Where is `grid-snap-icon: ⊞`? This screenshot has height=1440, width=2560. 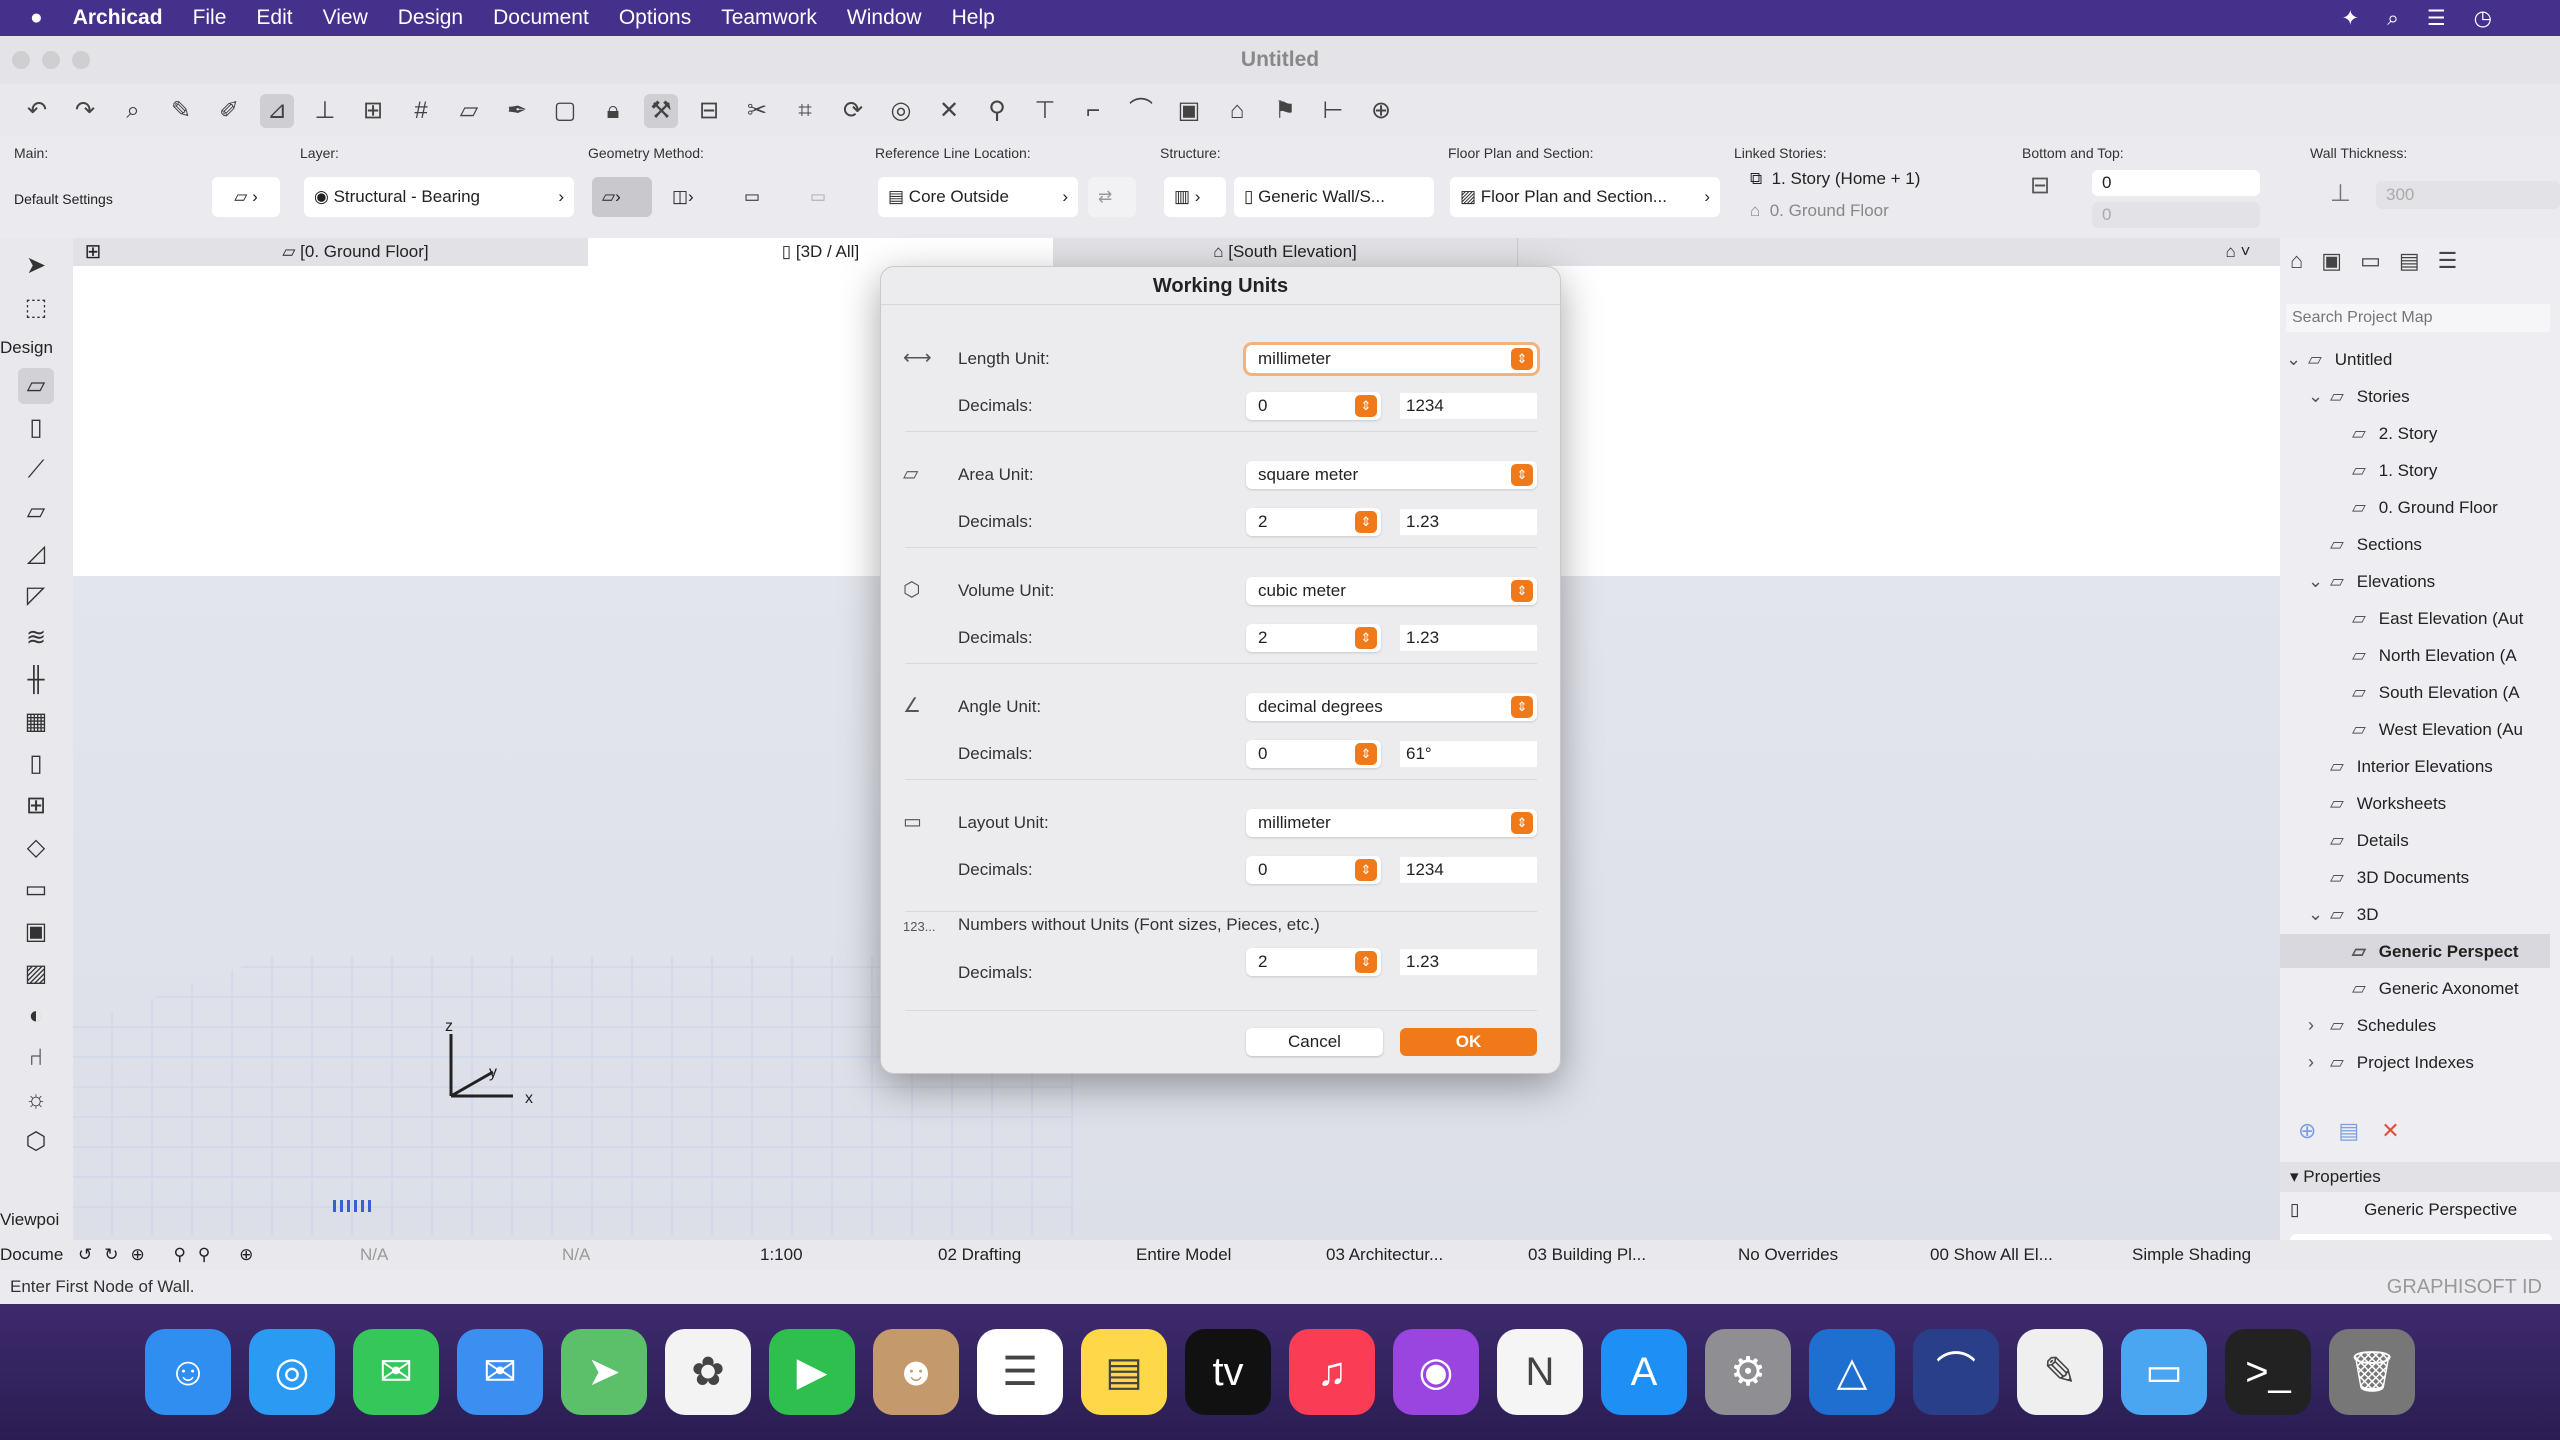
grid-snap-icon: ⊞ is located at coordinates (373, 111).